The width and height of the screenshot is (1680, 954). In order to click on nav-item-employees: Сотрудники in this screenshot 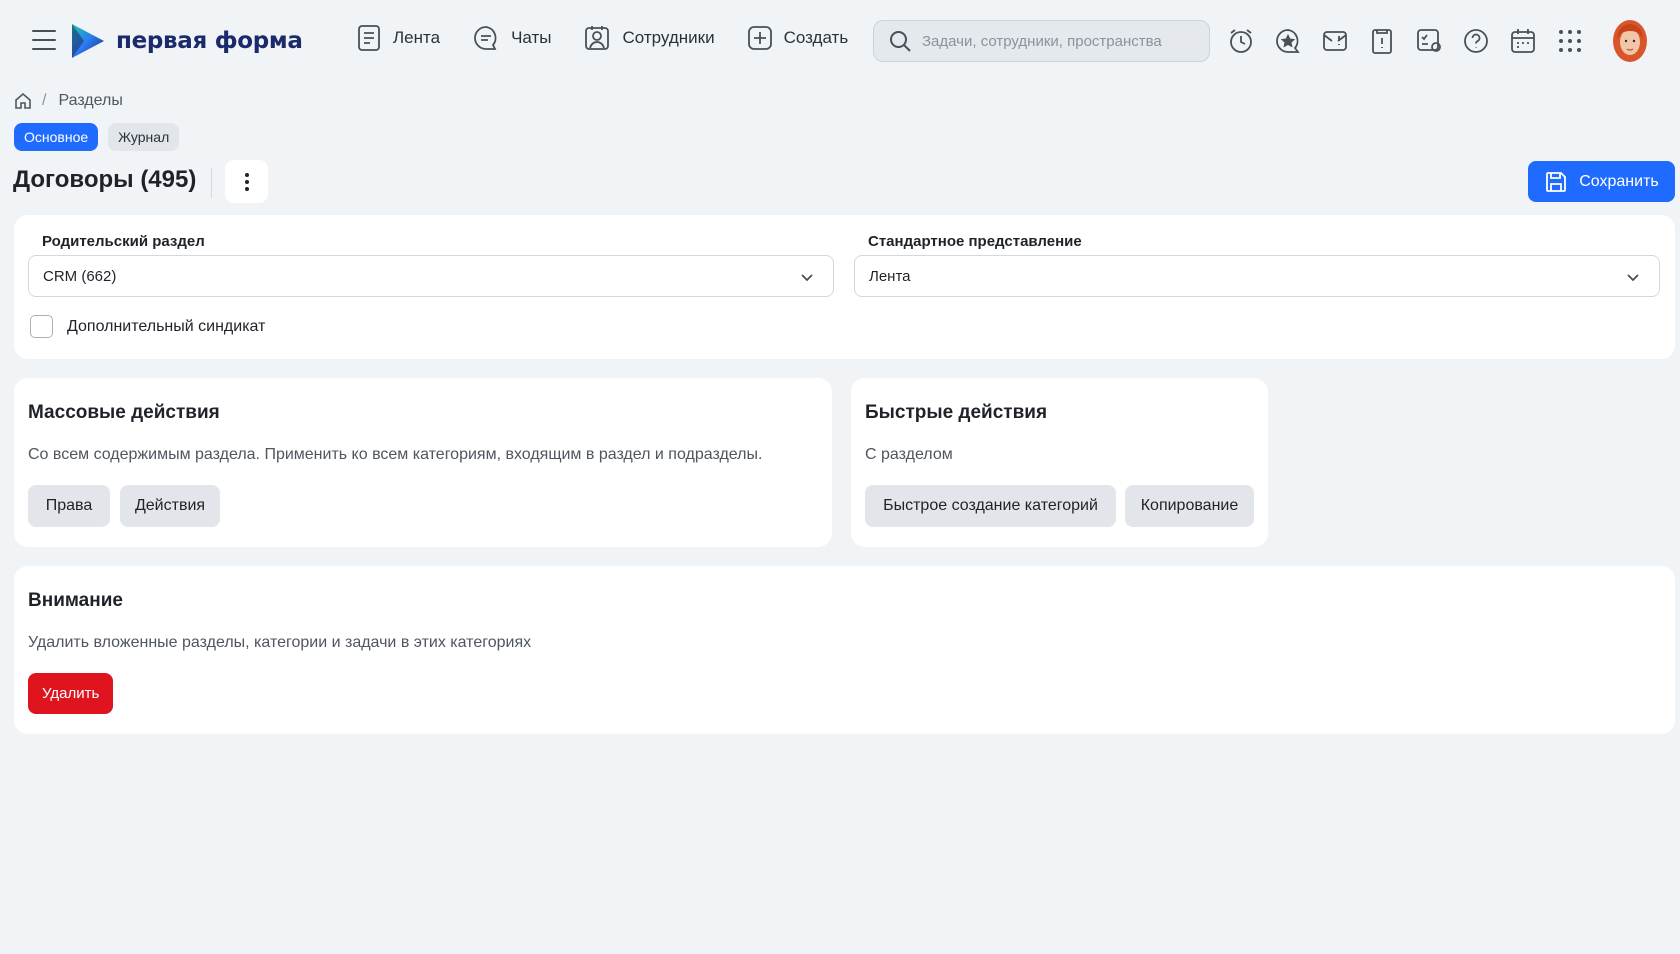, I will do `click(649, 38)`.